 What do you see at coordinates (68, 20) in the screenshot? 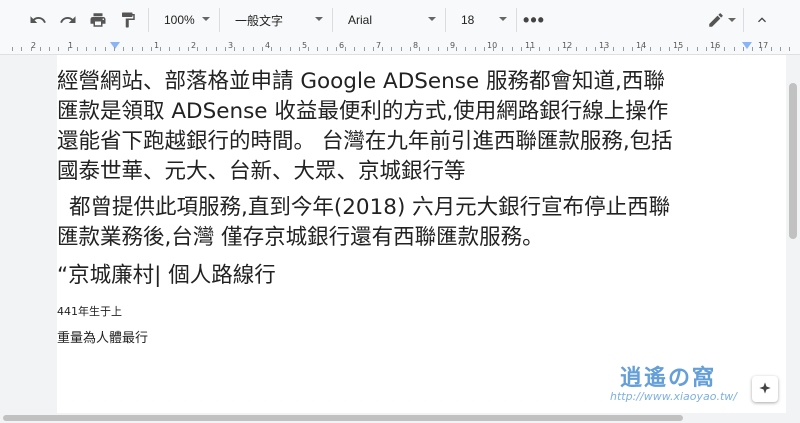
I see `redo-button` at bounding box center [68, 20].